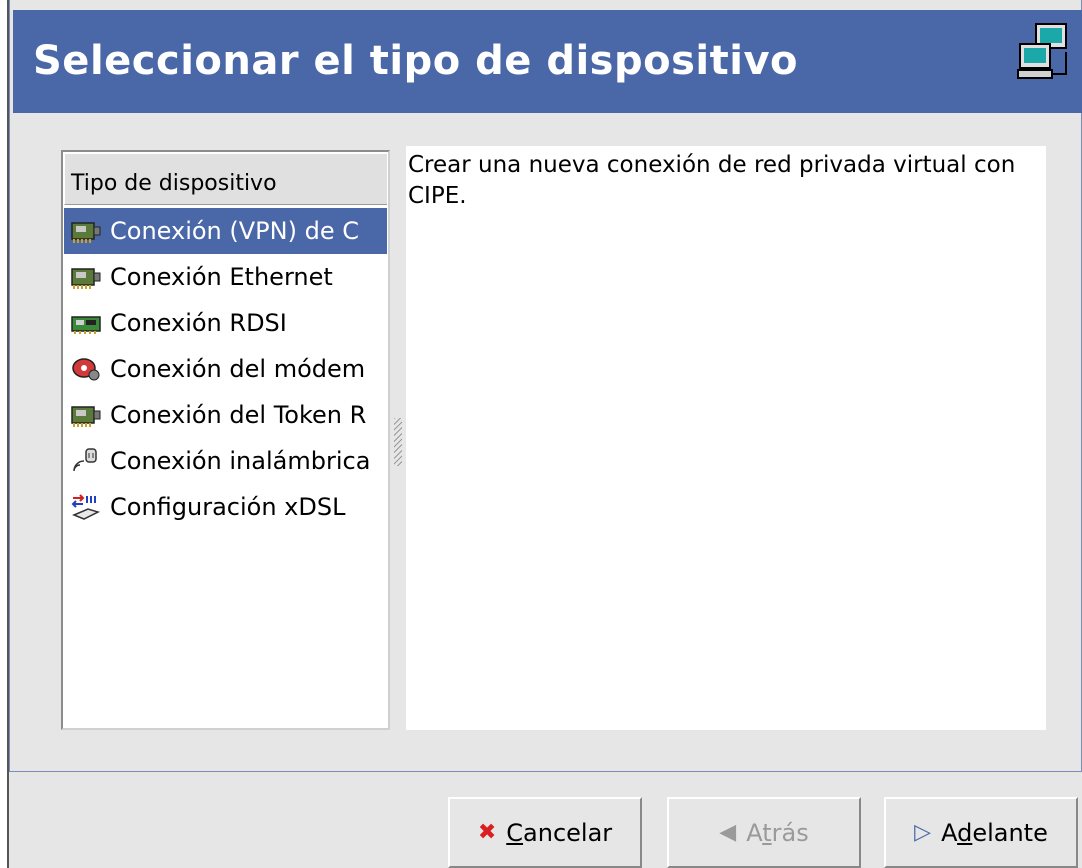  I want to click on cancel-button: ✖ Cancelar, so click(545, 832).